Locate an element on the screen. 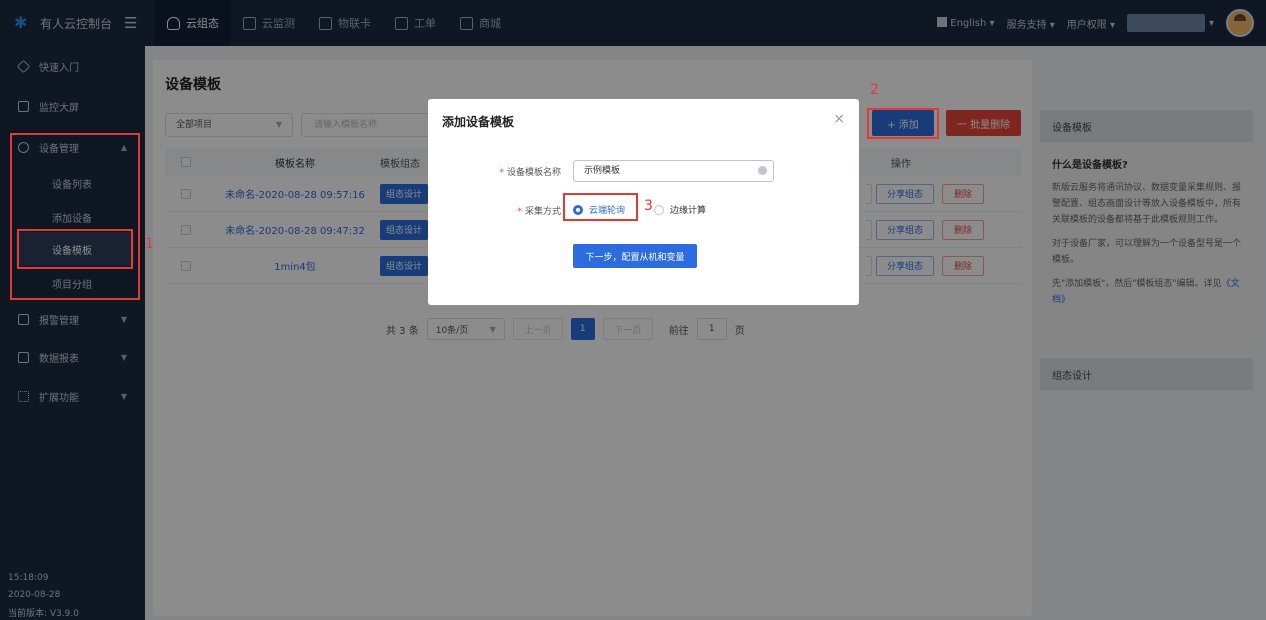  radio-edge-computing: 边缘计算 is located at coordinates (680, 209).